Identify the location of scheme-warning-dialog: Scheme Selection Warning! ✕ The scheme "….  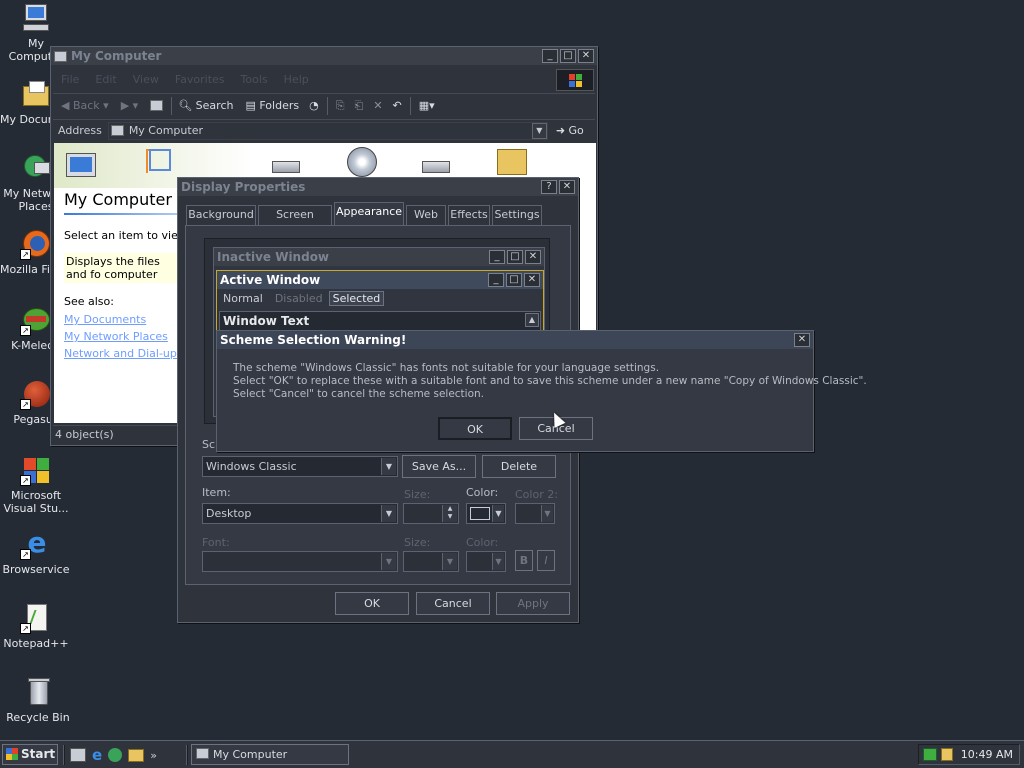
(541, 391).